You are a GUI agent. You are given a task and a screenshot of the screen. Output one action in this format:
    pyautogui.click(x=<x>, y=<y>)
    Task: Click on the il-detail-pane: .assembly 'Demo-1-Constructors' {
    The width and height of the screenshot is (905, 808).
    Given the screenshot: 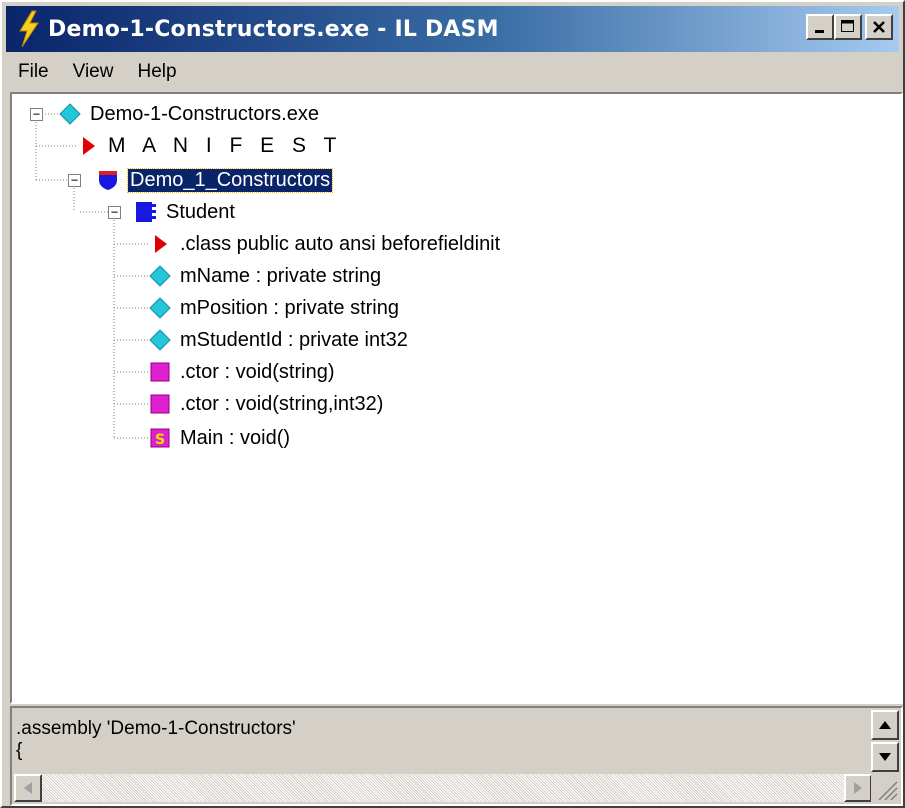 What is the action you would take?
    pyautogui.click(x=456, y=756)
    